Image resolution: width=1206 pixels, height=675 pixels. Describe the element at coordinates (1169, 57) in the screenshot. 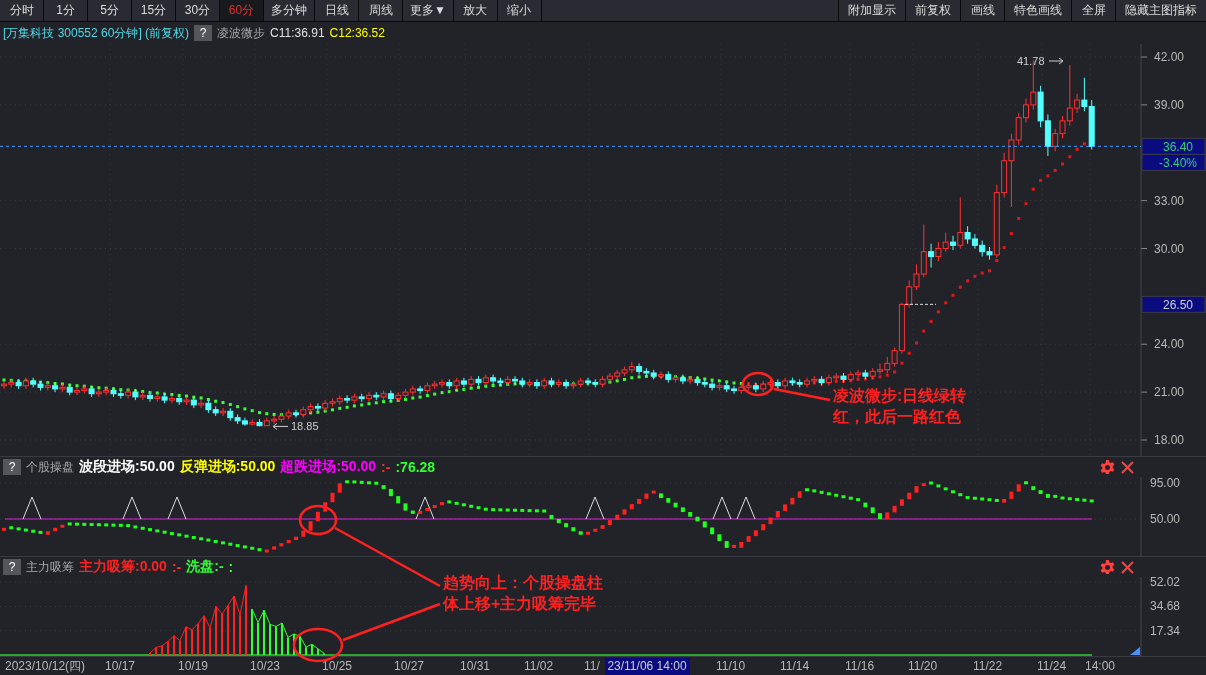

I see `price-axis-label: 42.00` at that location.